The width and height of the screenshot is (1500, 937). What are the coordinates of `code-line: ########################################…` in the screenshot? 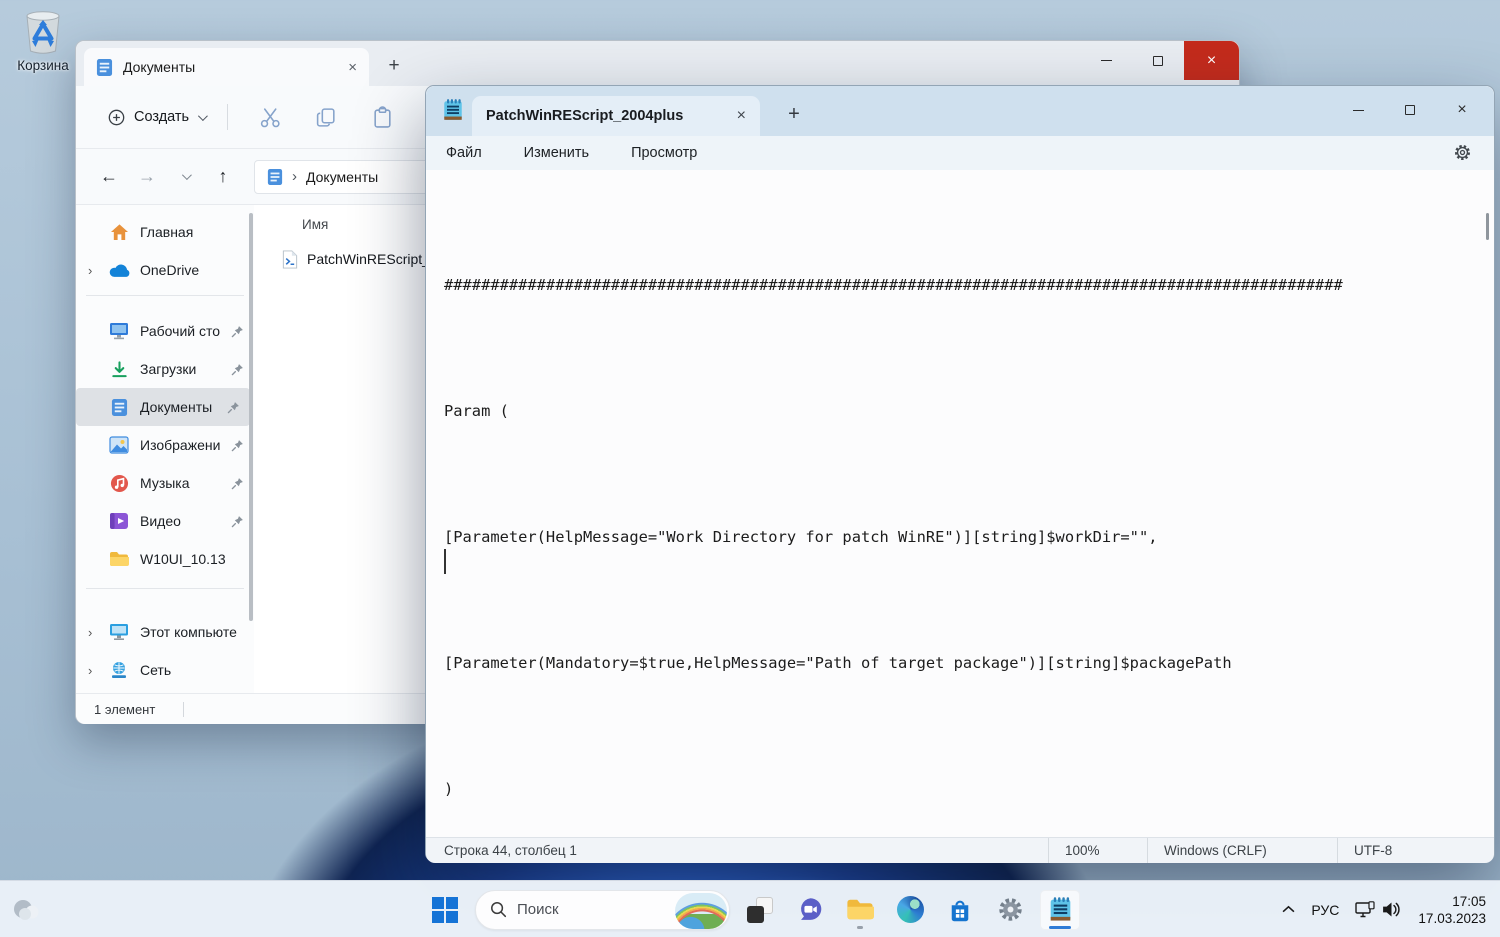 It's located at (893, 285).